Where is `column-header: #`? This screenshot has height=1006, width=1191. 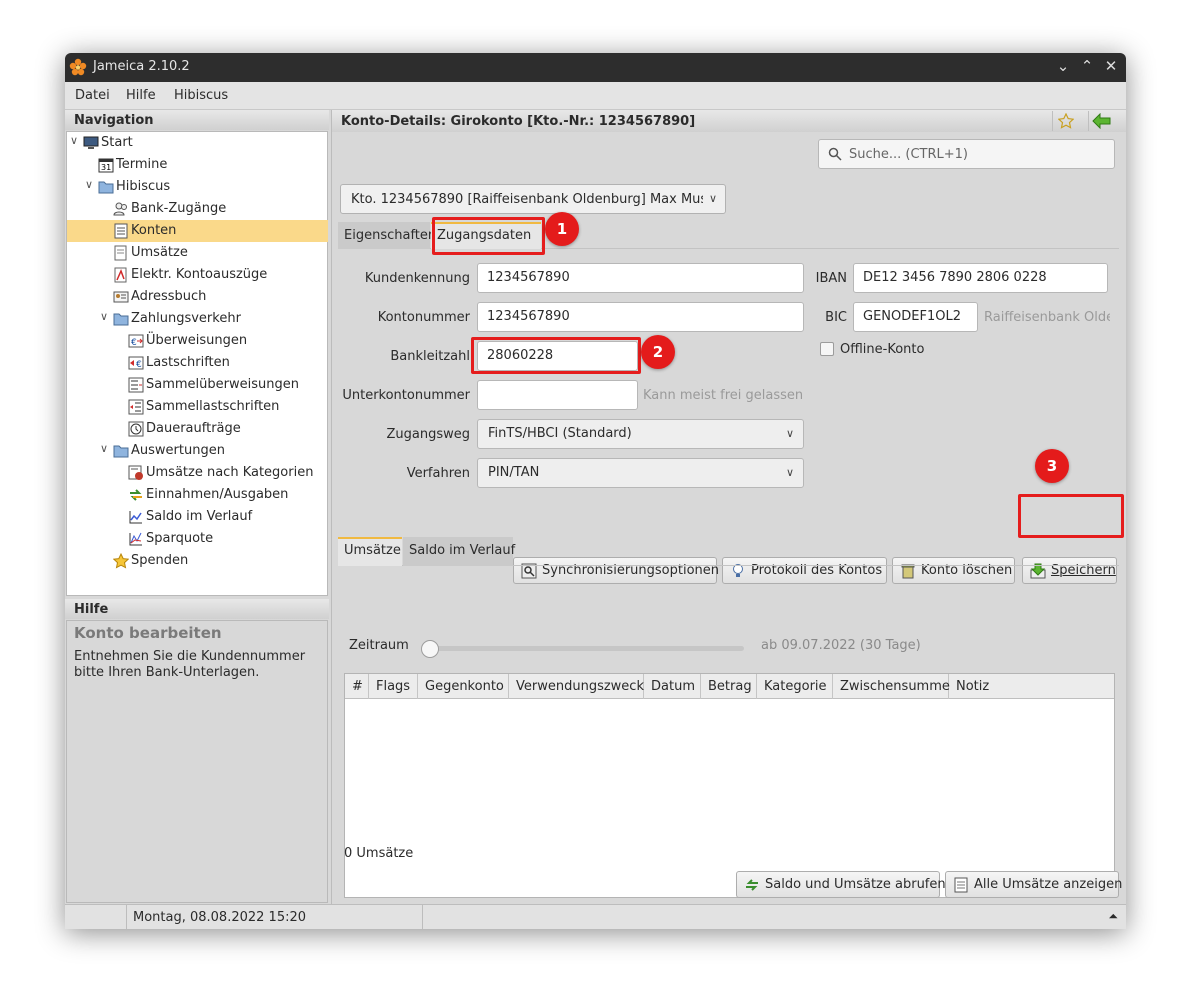
column-header: # is located at coordinates (357, 686).